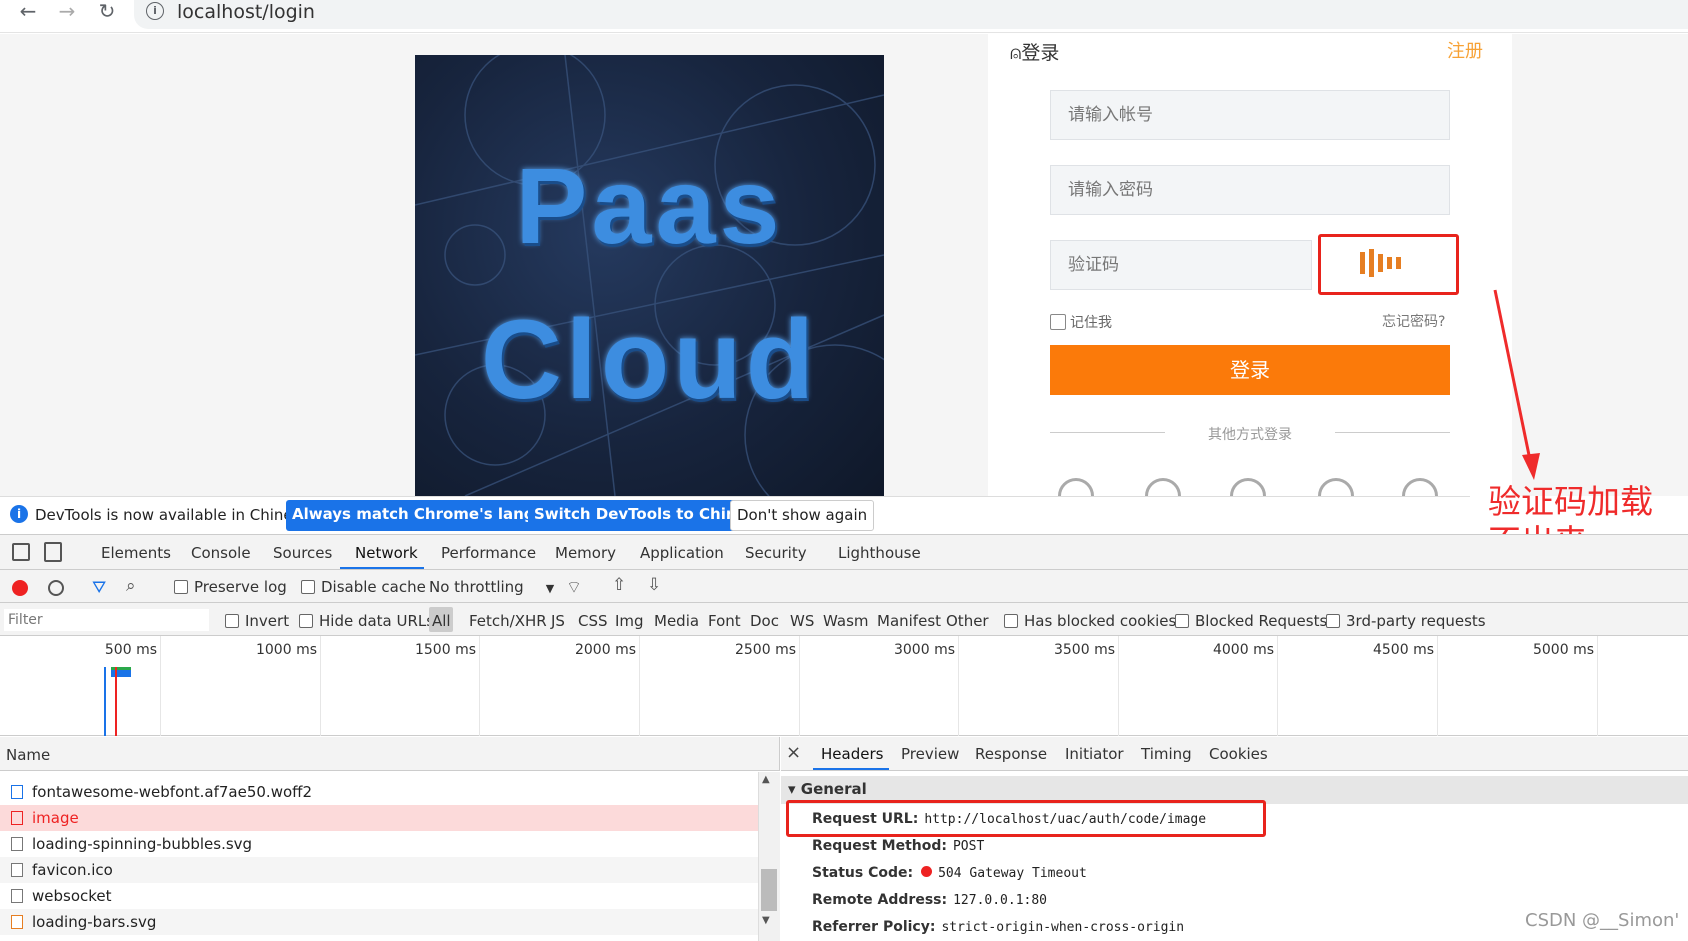 The width and height of the screenshot is (1688, 941). What do you see at coordinates (619, 585) in the screenshot?
I see `import-har-icon: ⇧` at bounding box center [619, 585].